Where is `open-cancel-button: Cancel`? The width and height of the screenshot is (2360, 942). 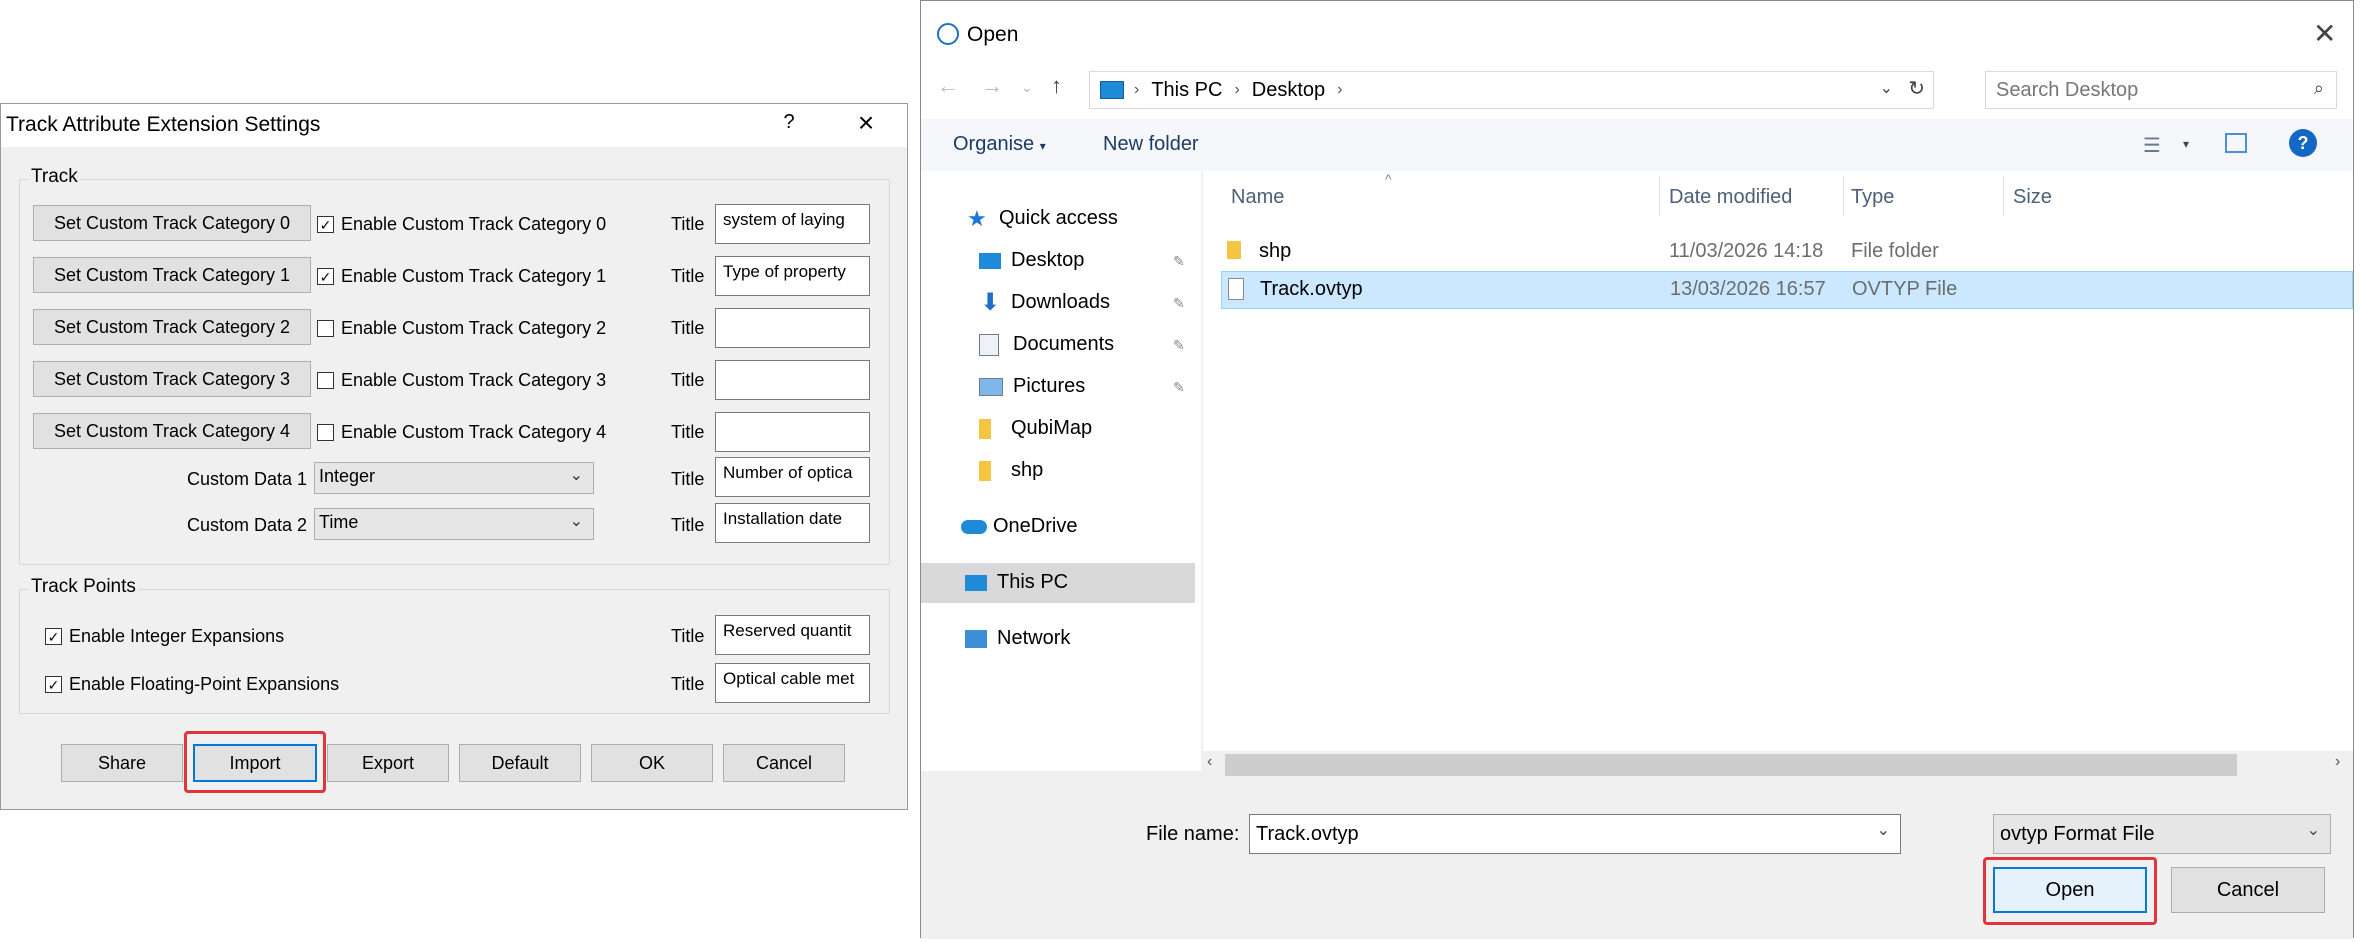
open-cancel-button: Cancel is located at coordinates (2248, 890).